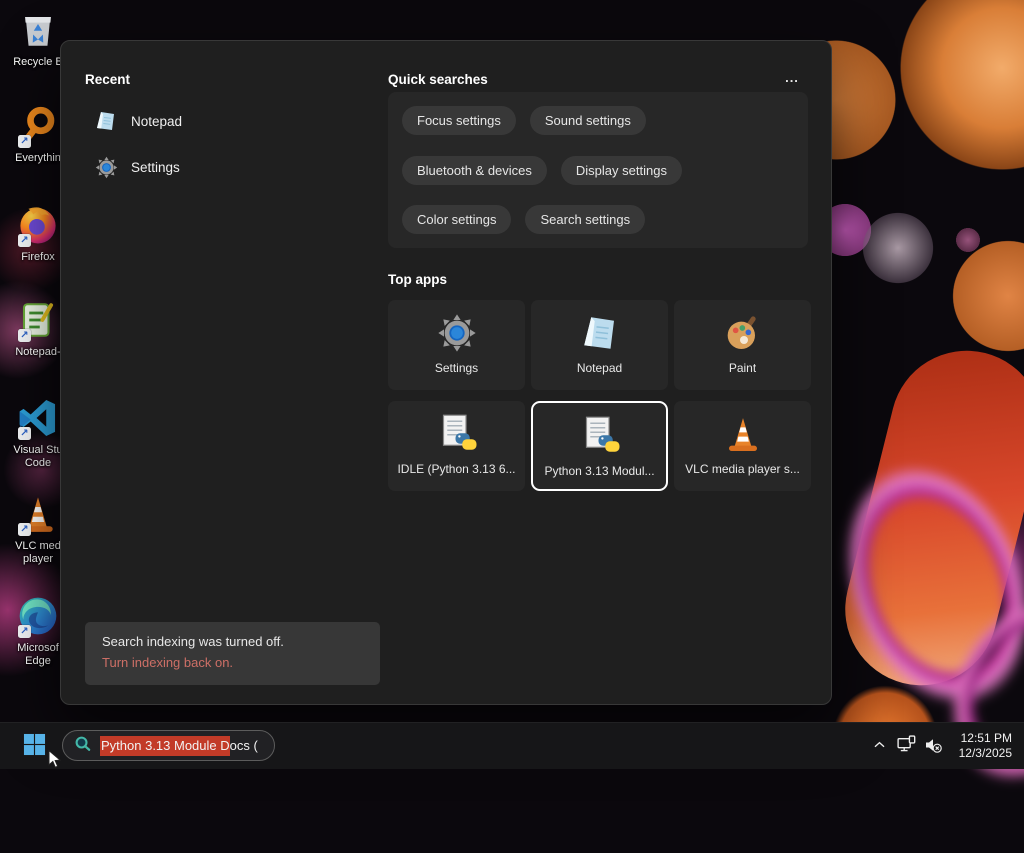 Image resolution: width=1024 pixels, height=853 pixels. I want to click on recent-item-label: Settings, so click(155, 167).